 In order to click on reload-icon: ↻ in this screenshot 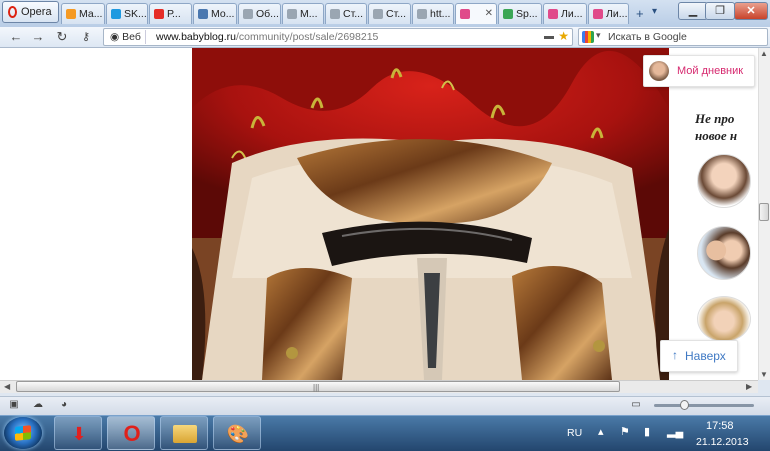, I will do `click(62, 37)`.